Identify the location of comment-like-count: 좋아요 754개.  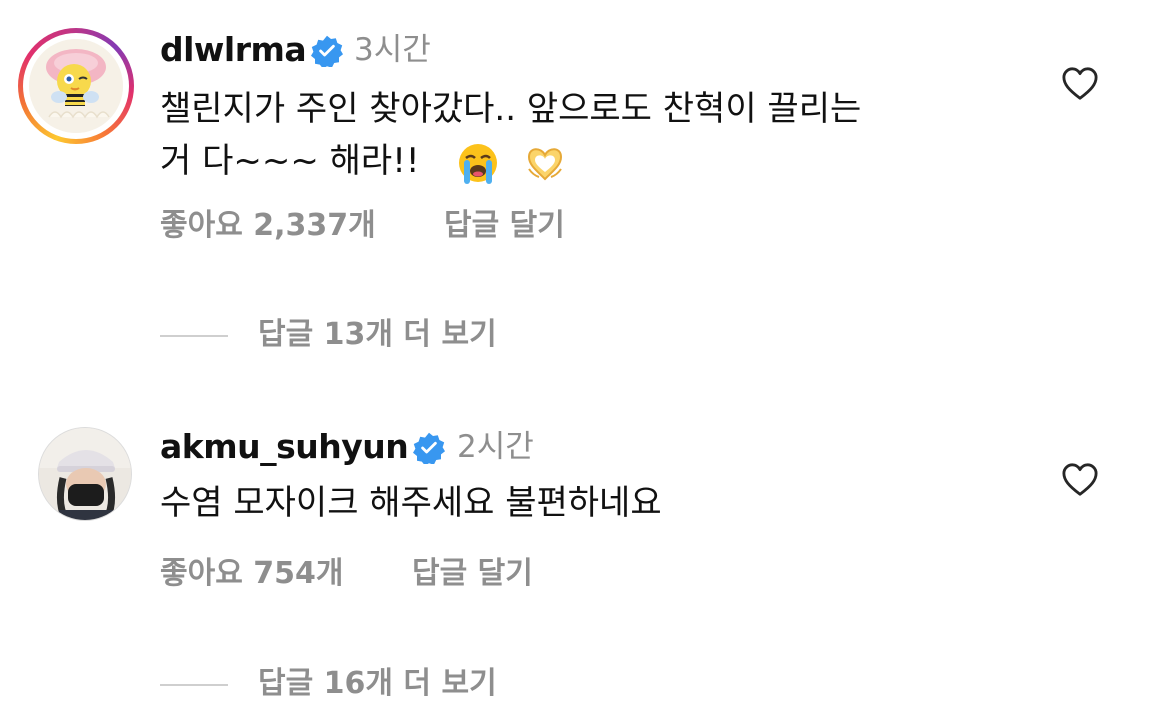
(251, 574).